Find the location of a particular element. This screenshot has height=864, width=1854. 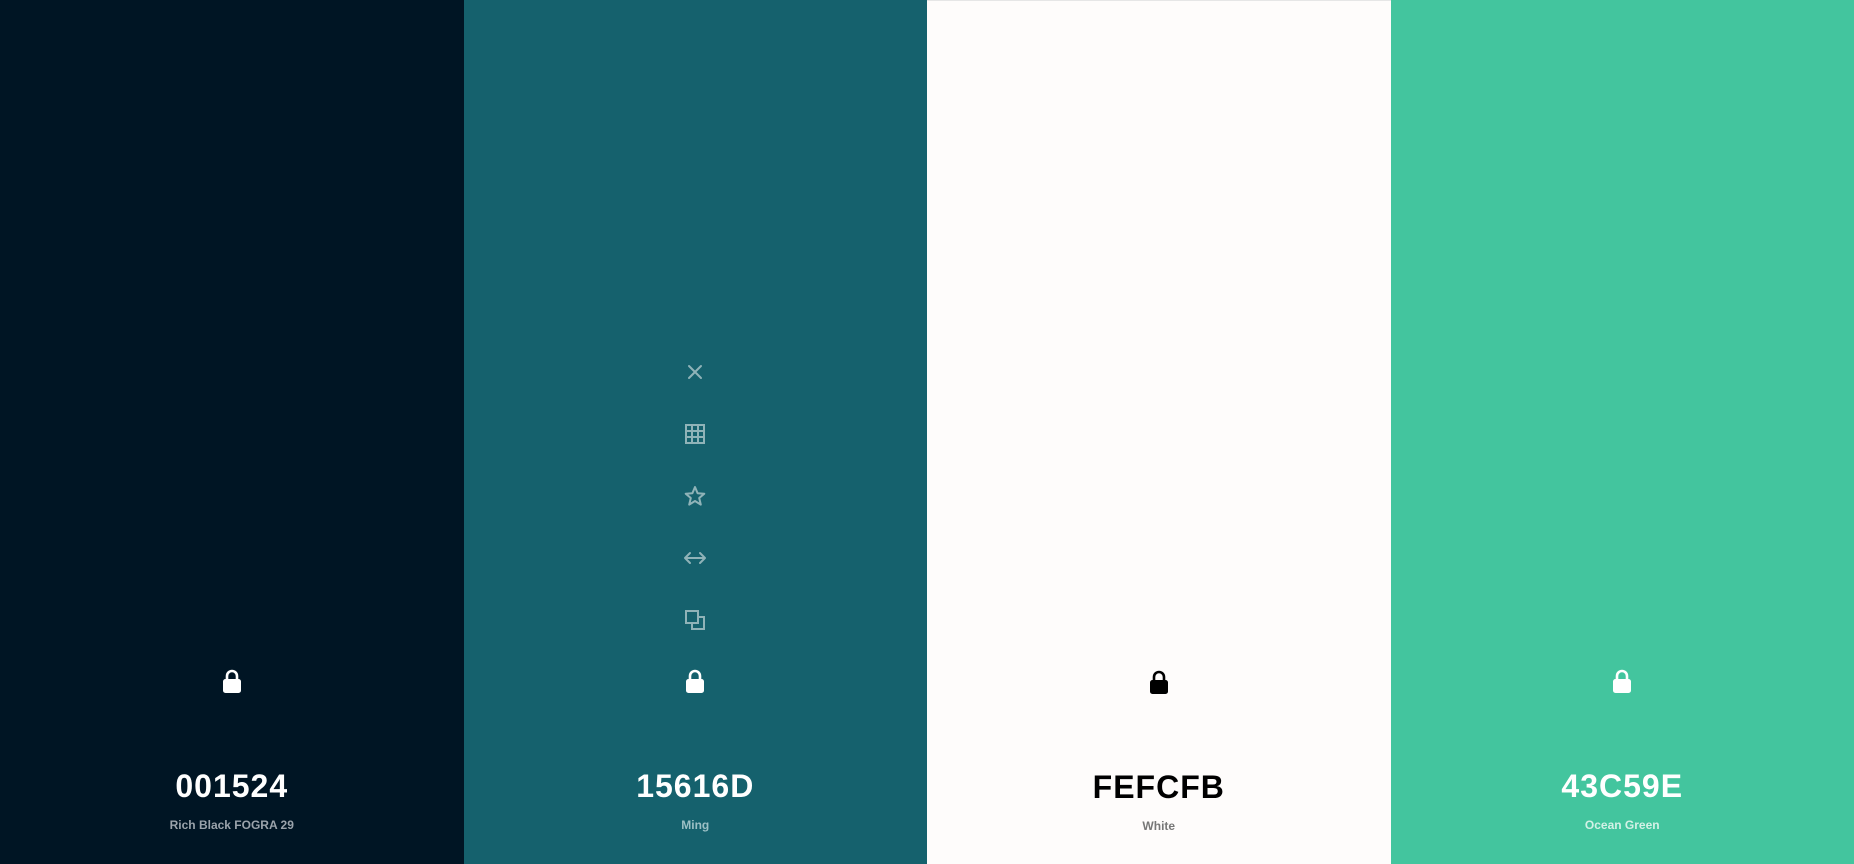

grid-icon is located at coordinates (695, 434).